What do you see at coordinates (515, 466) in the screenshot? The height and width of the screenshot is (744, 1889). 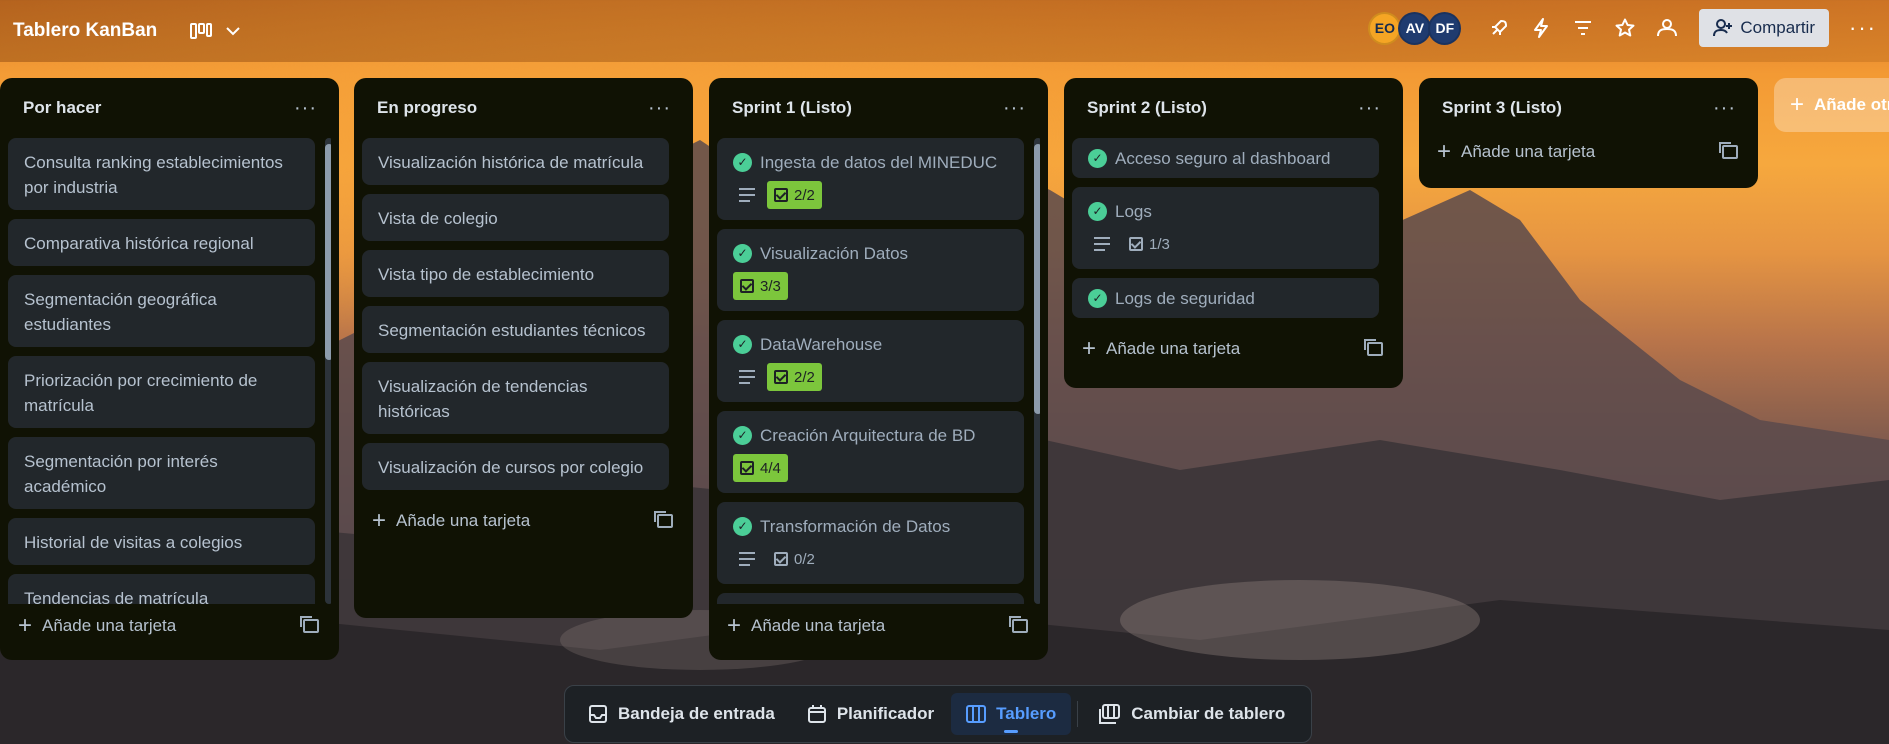 I see `list-card: Visualización de cursos por colegio` at bounding box center [515, 466].